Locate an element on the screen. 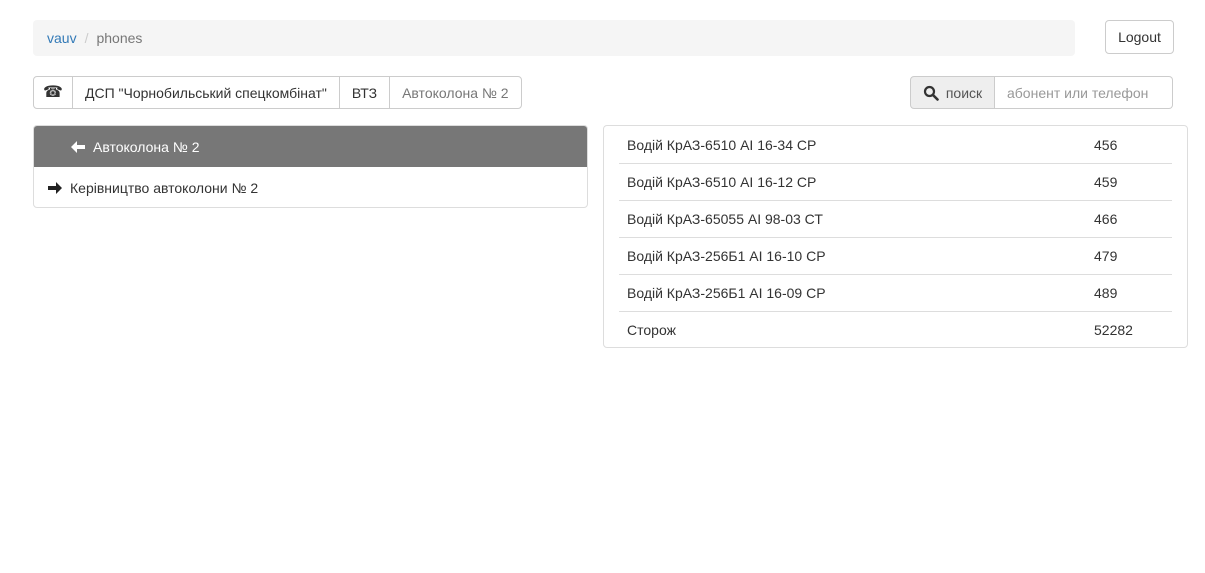  list-item: Водій КрАЗ-65055 АІ 98-03 СТ 466 is located at coordinates (895, 218).